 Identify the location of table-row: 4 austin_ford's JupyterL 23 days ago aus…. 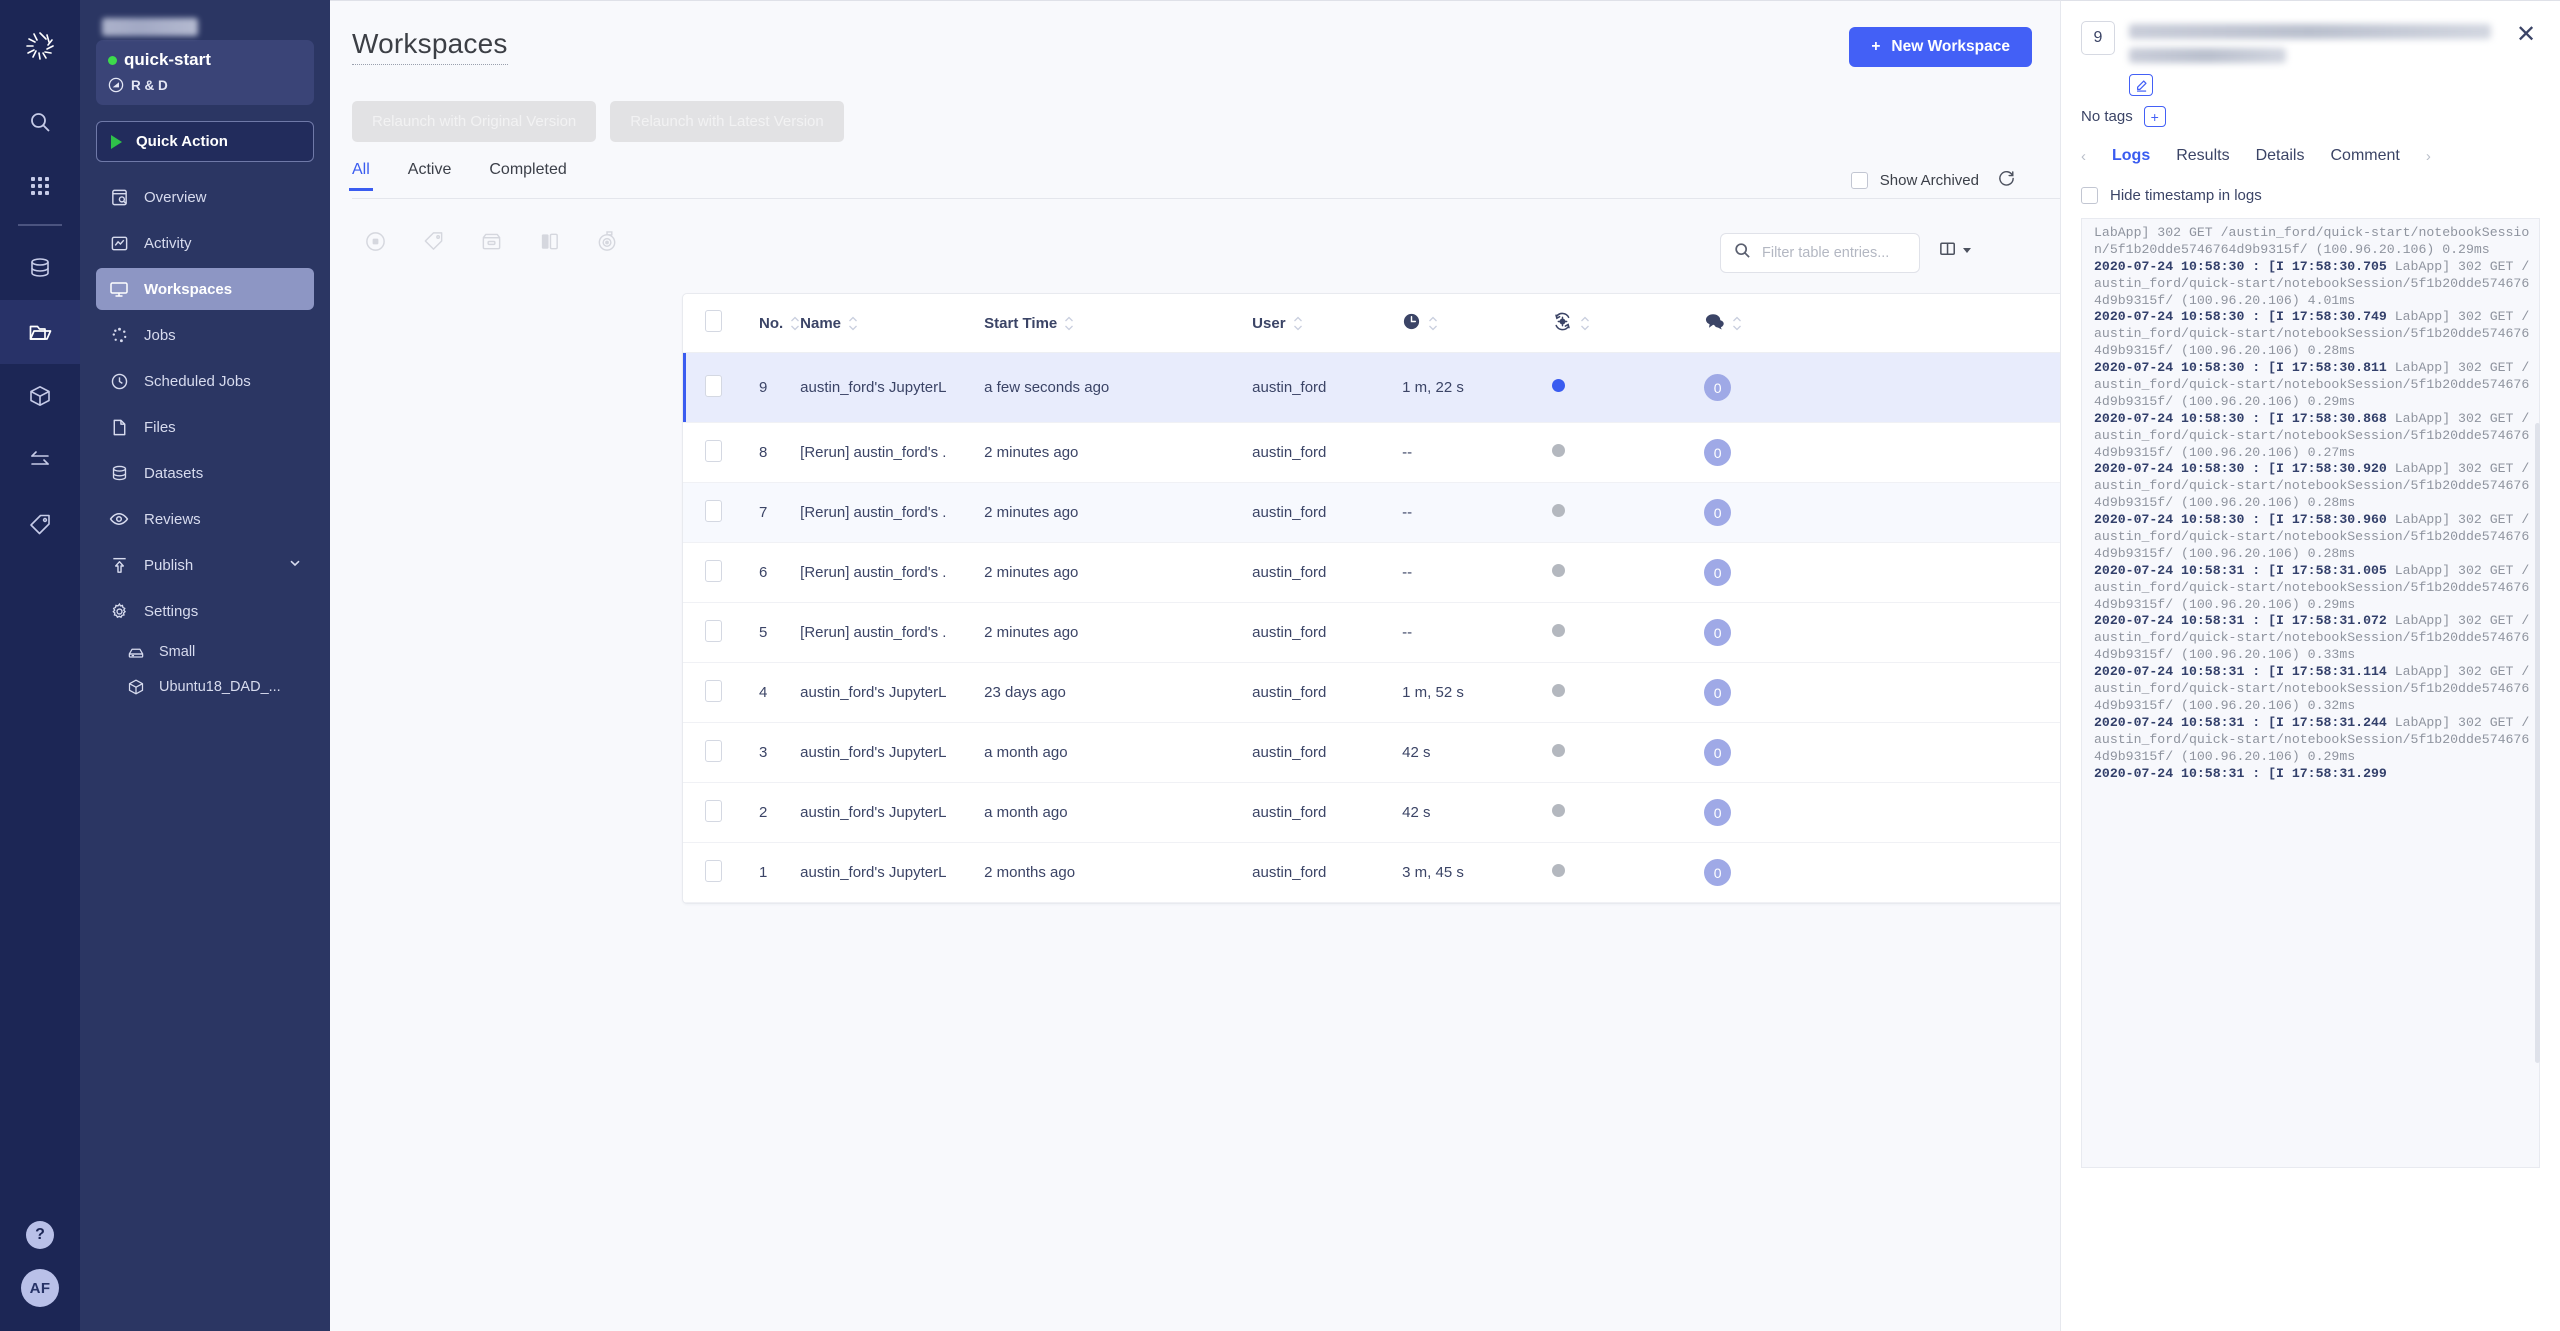
(1371, 692).